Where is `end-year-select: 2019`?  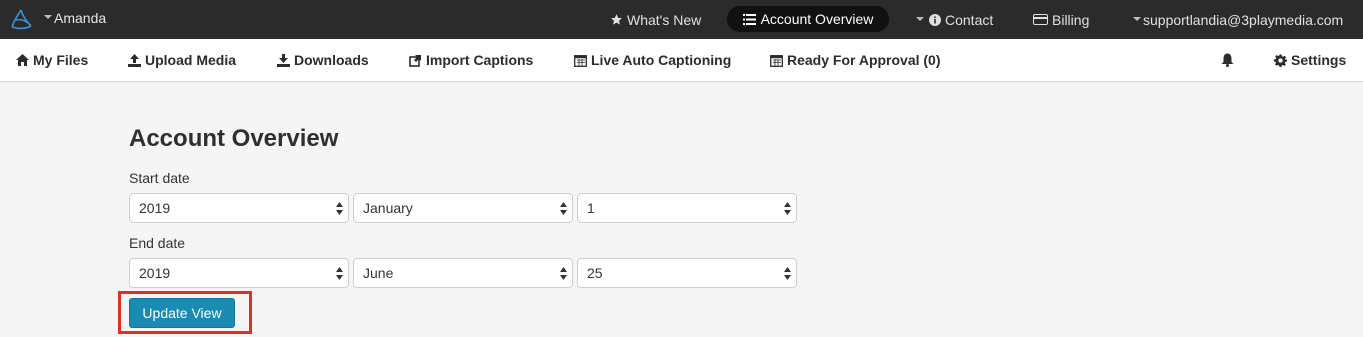 end-year-select: 2019 is located at coordinates (239, 273).